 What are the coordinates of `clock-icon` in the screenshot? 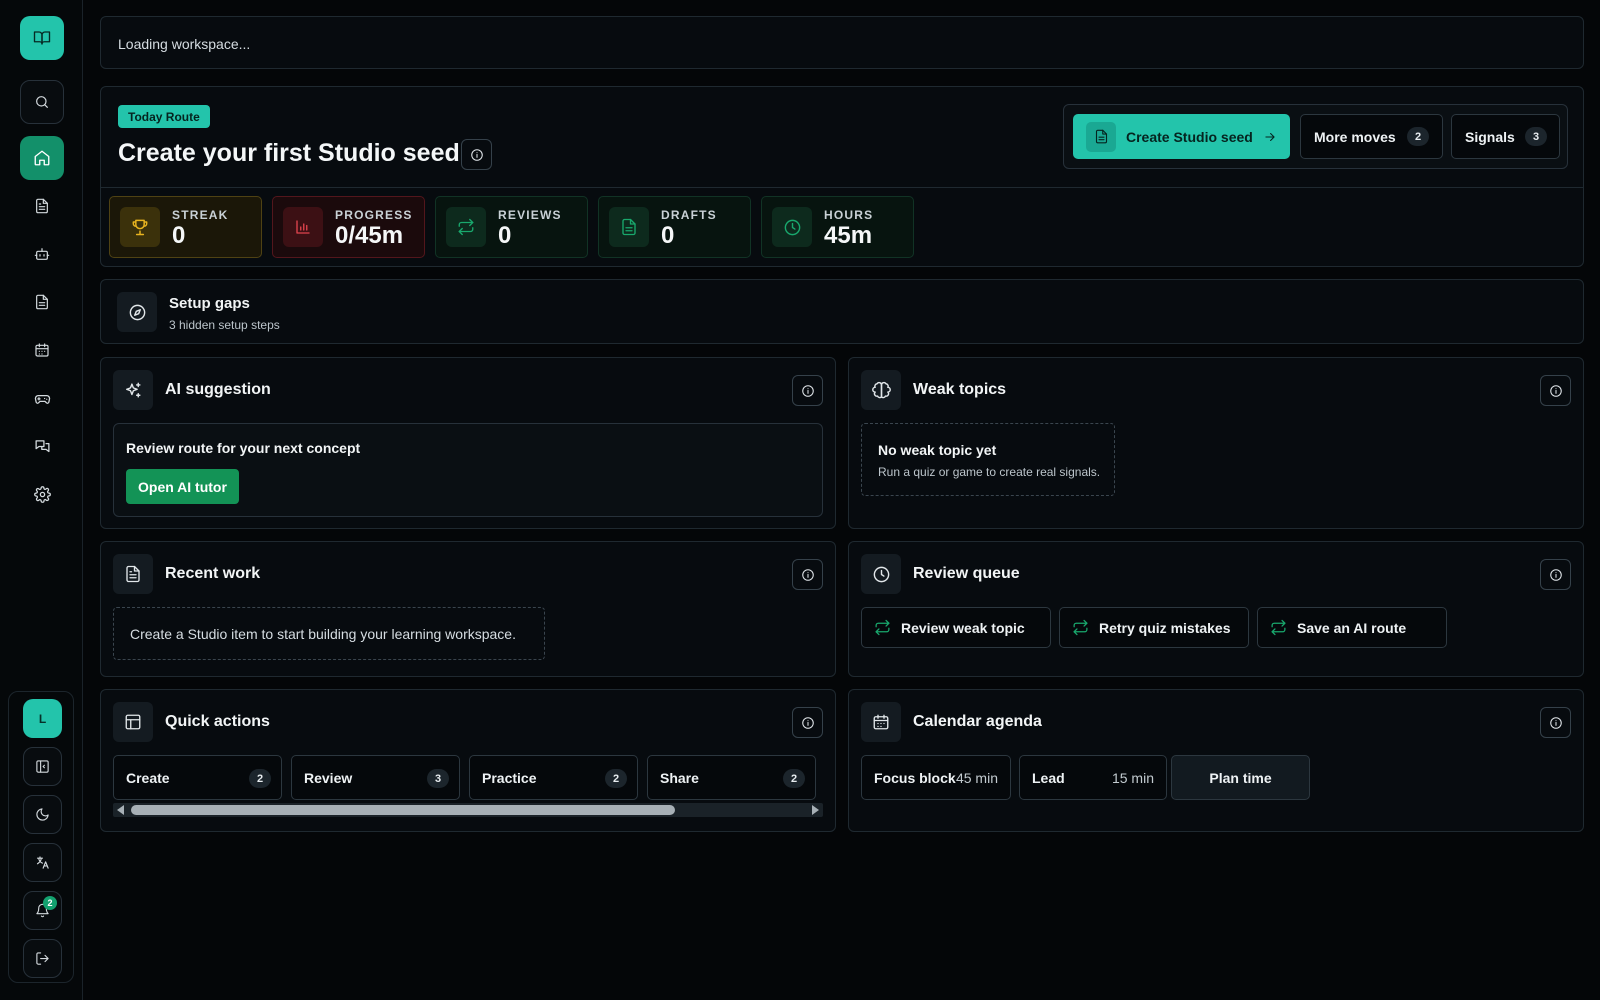 It's located at (792, 227).